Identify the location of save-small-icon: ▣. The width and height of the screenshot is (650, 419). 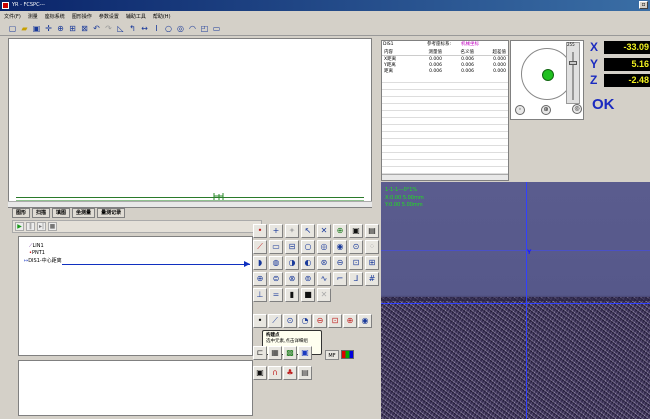
(260, 373).